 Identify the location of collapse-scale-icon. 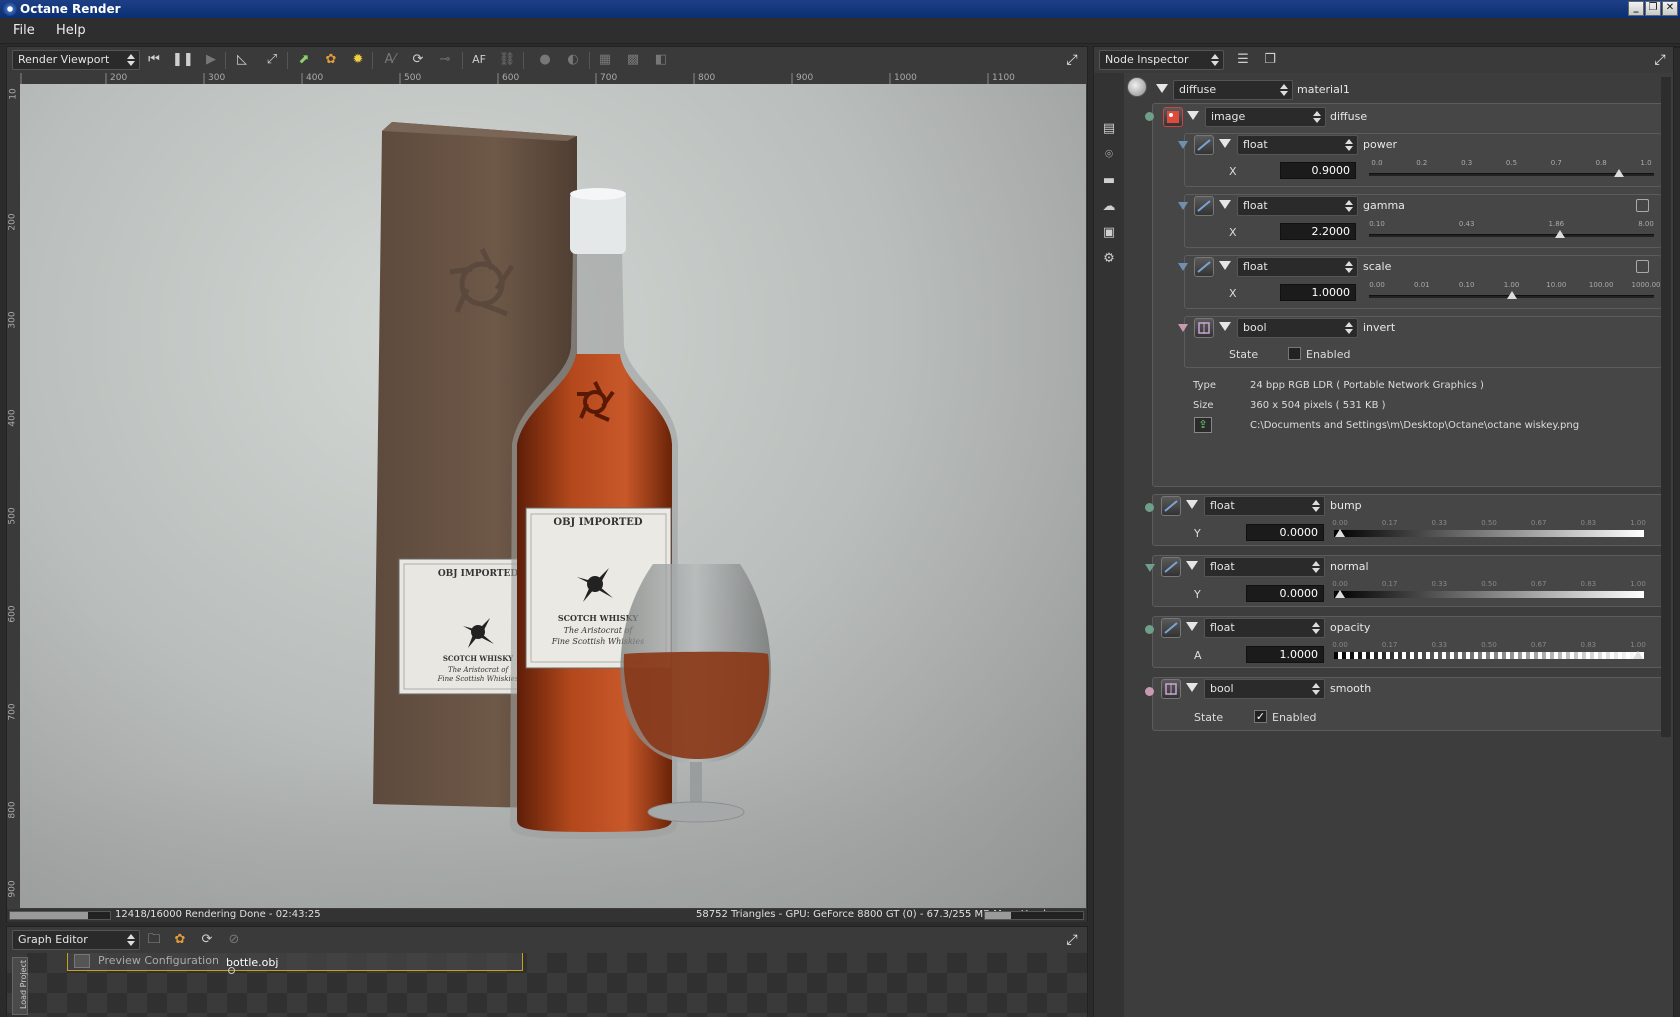
(1225, 265).